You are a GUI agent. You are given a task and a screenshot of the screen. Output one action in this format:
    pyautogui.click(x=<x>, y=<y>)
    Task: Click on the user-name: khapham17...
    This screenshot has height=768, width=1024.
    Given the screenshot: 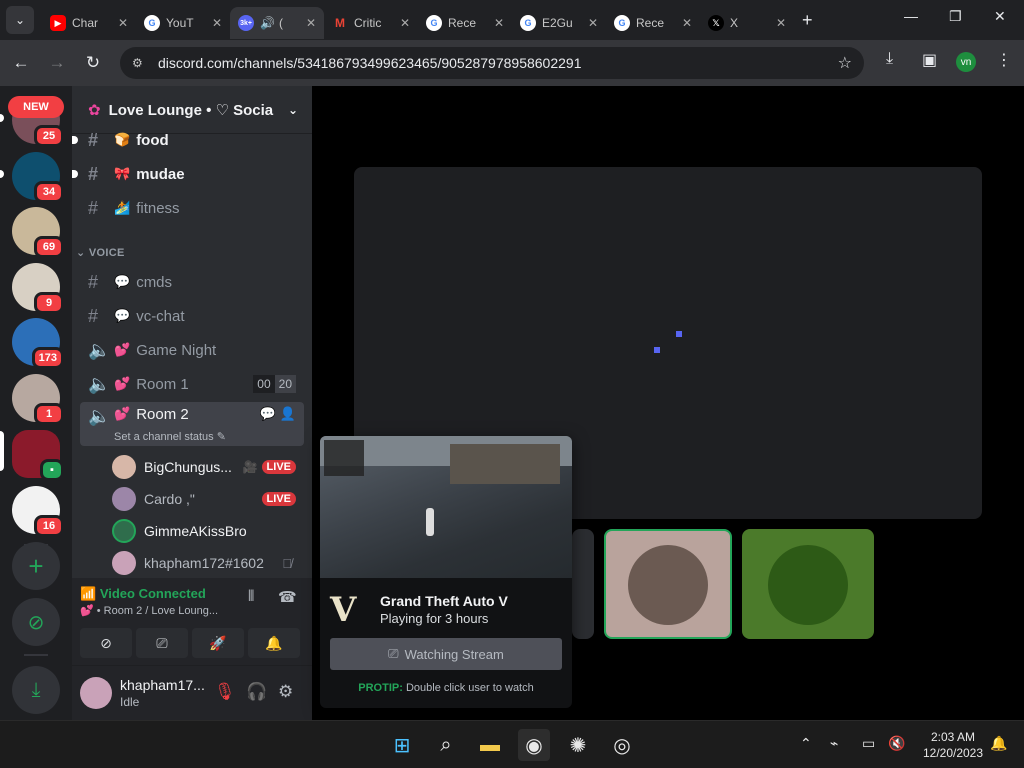 What is the action you would take?
    pyautogui.click(x=162, y=685)
    